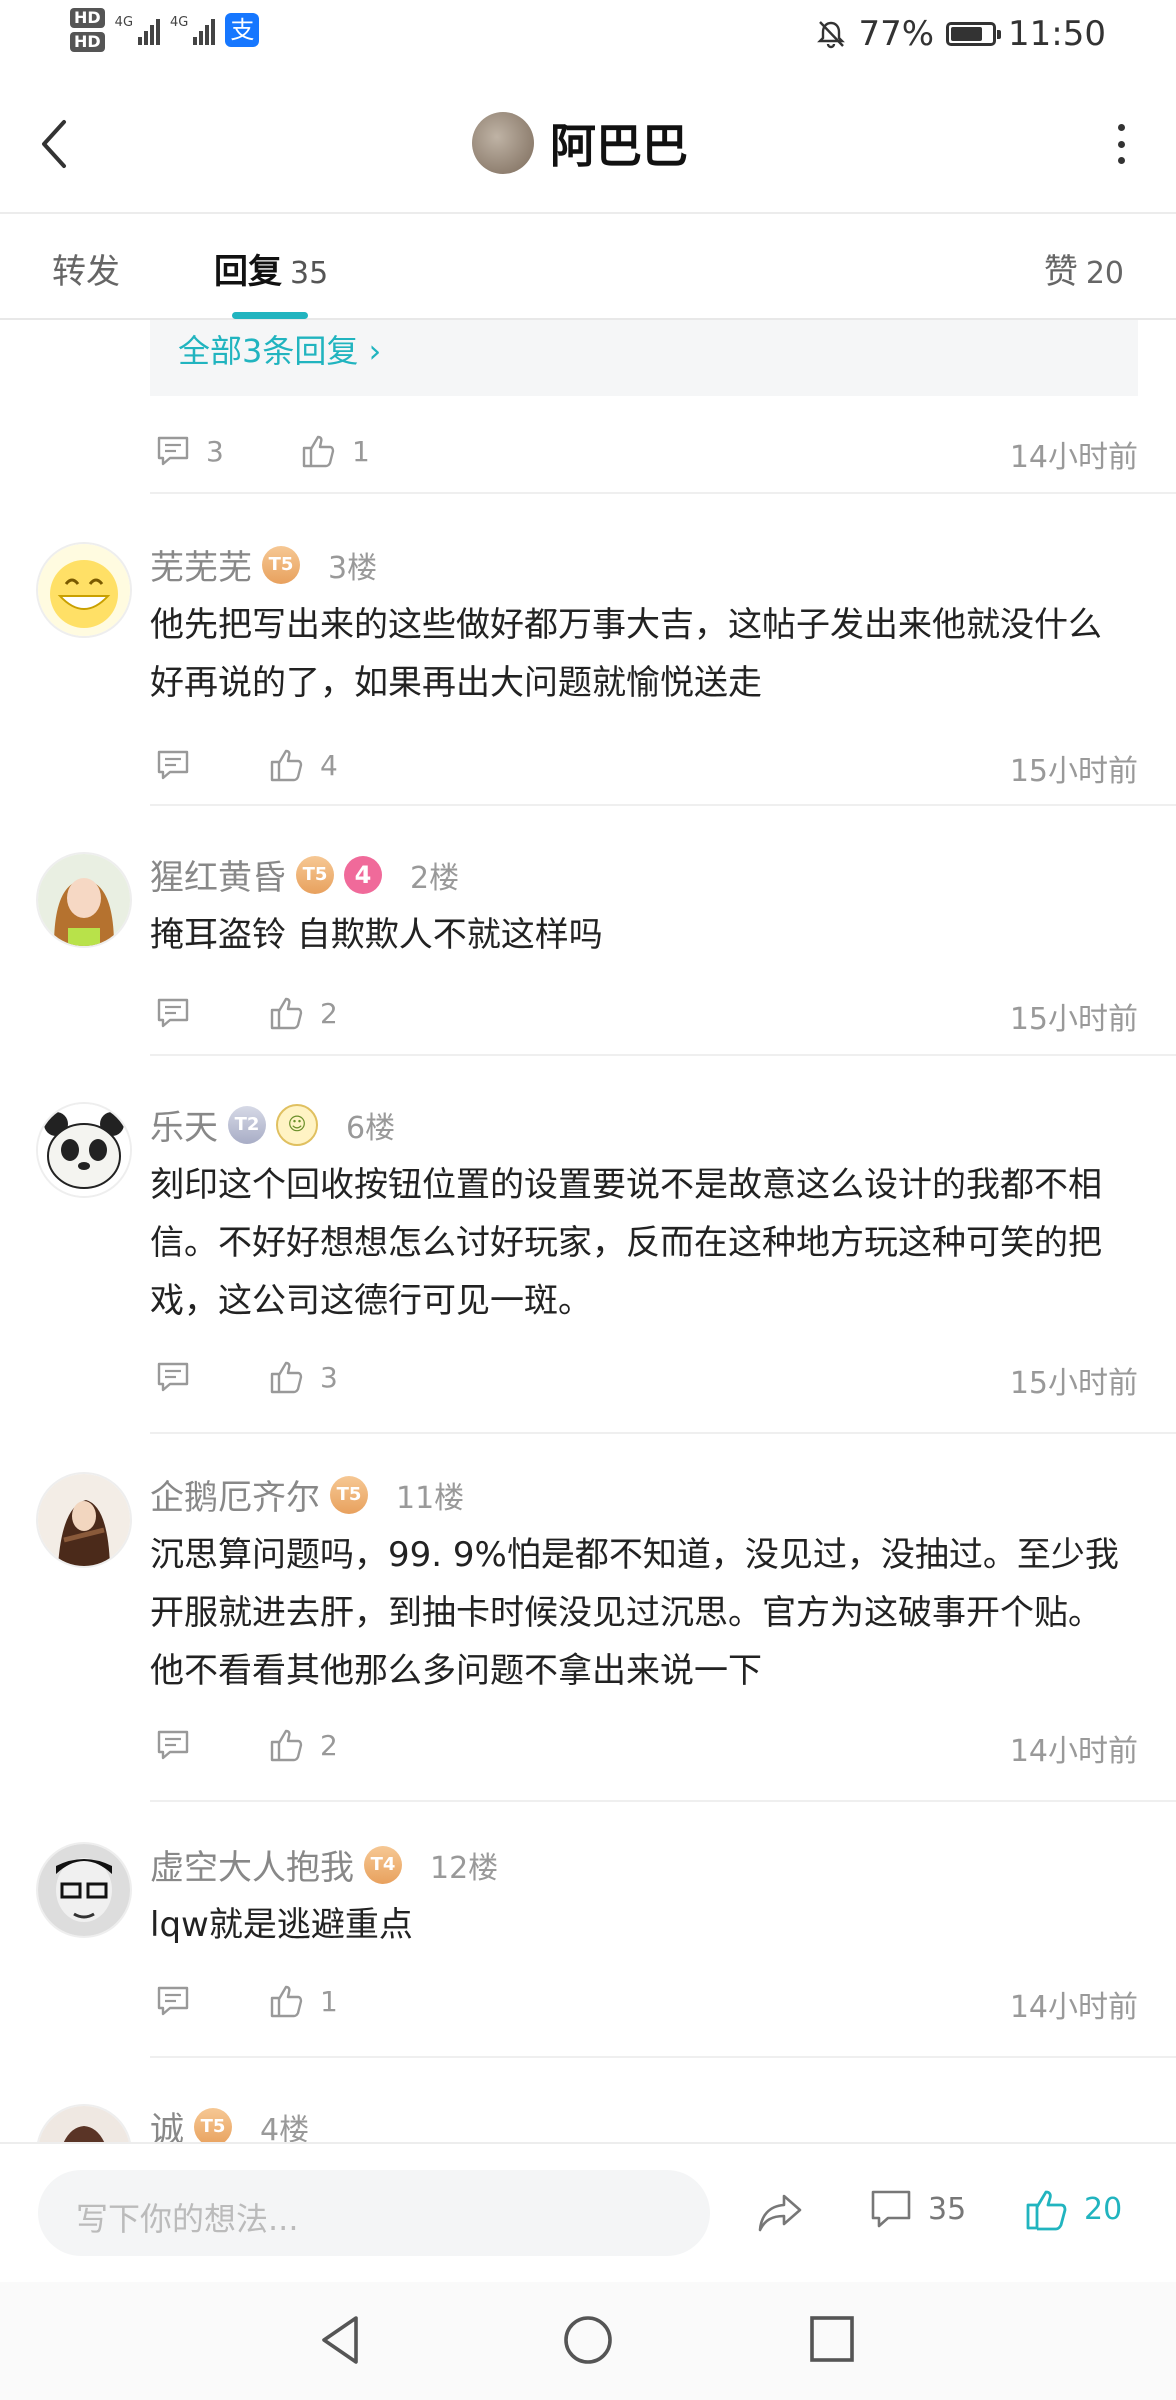 The width and height of the screenshot is (1176, 2400). What do you see at coordinates (503, 143) in the screenshot?
I see `author-avatar` at bounding box center [503, 143].